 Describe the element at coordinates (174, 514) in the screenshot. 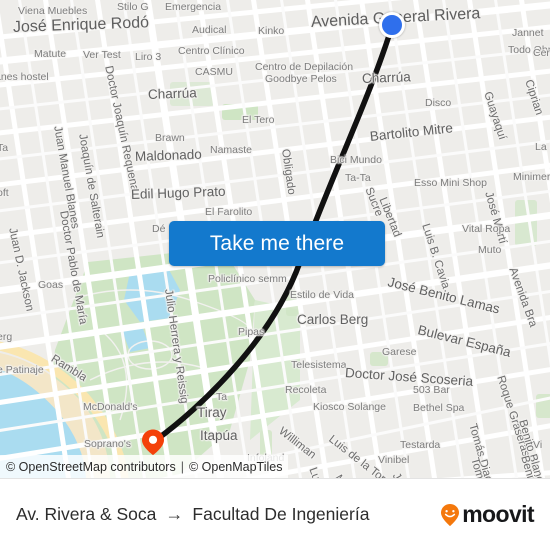

I see `arrow-right-icon: →` at that location.